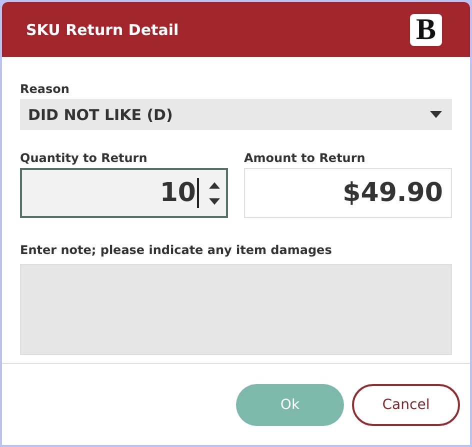 The height and width of the screenshot is (447, 472). I want to click on logo: B, so click(426, 30).